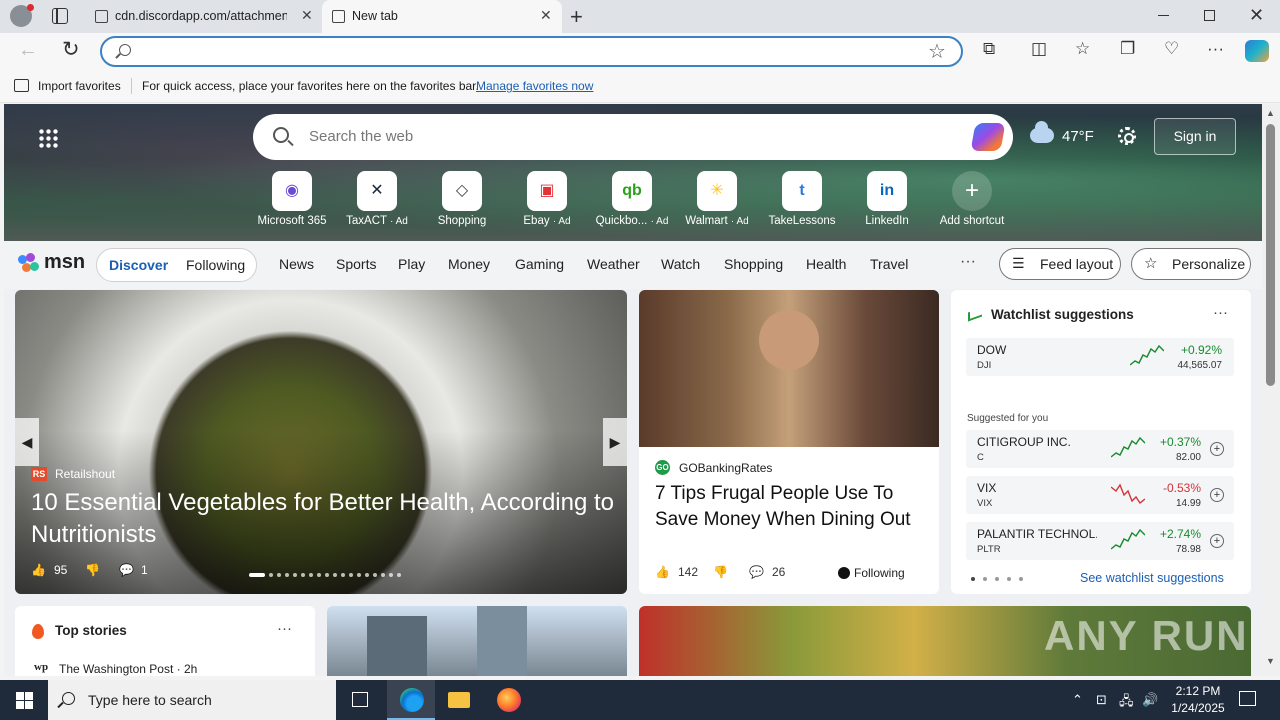 The width and height of the screenshot is (1280, 720). What do you see at coordinates (442, 16) in the screenshot?
I see `tab-new-tab: New tab ✕` at bounding box center [442, 16].